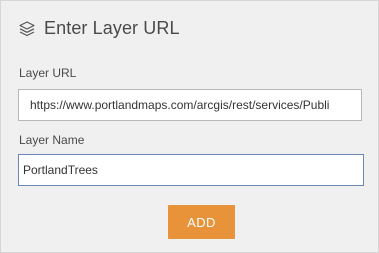 The height and width of the screenshot is (253, 379). What do you see at coordinates (191, 170) in the screenshot?
I see `layer-name-input` at bounding box center [191, 170].